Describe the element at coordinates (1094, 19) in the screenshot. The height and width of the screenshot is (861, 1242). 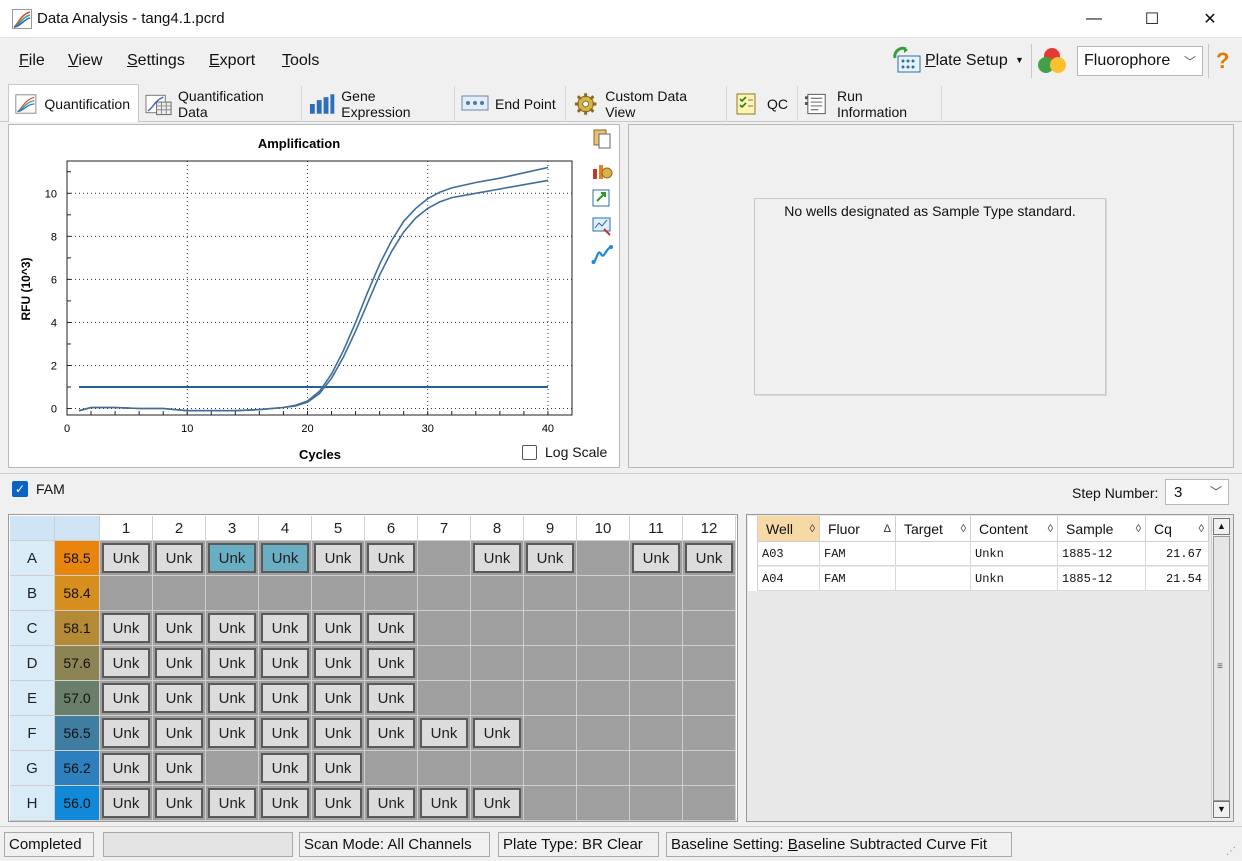
I see `minimize-button: —` at that location.